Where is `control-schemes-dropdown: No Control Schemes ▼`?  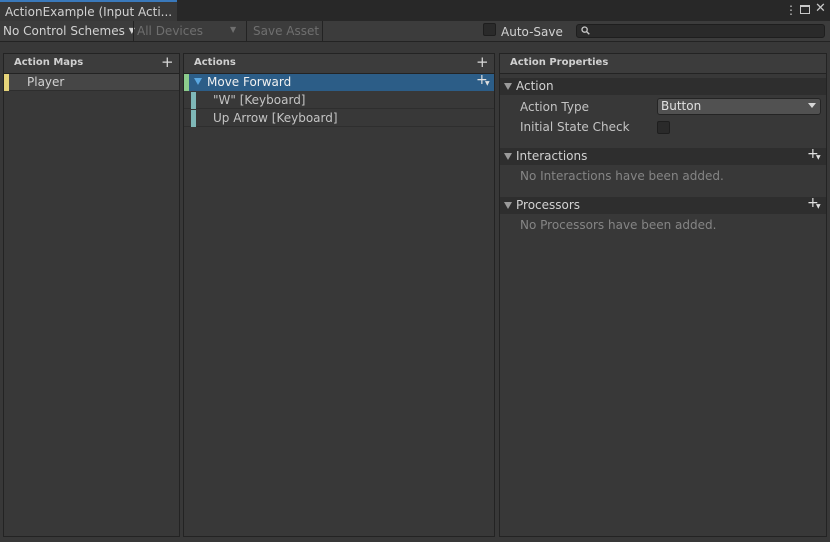 control-schemes-dropdown: No Control Schemes ▼ is located at coordinates (69, 31).